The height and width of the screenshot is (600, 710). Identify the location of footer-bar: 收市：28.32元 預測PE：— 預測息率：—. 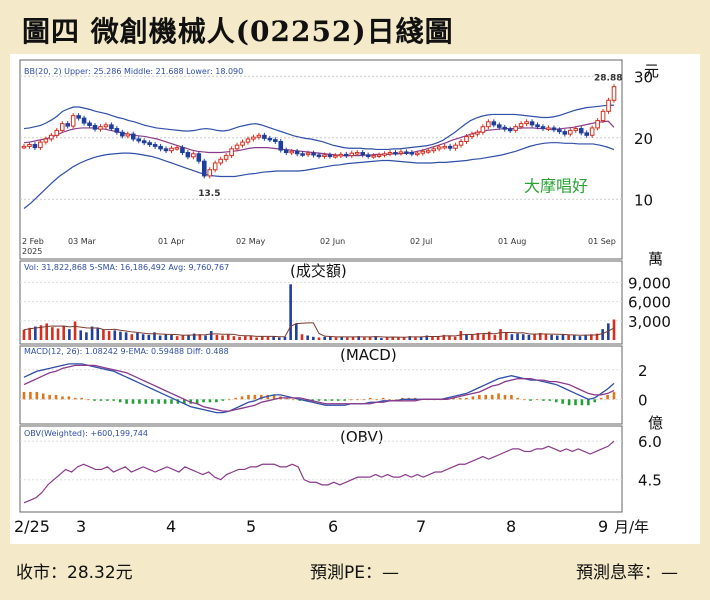
(355, 570).